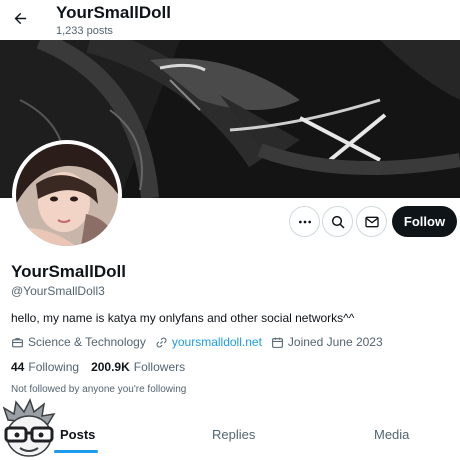 This screenshot has width=460, height=460. I want to click on followers-link: 200.9K Followers, so click(138, 367).